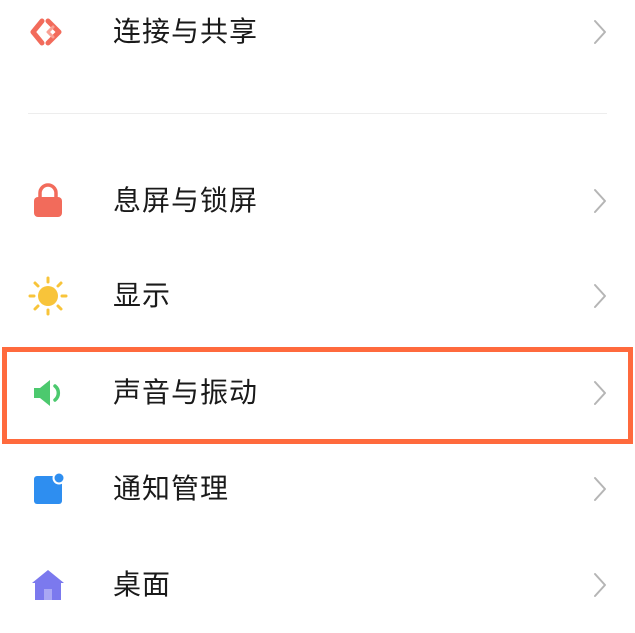  I want to click on settings-item-label: 息屏与锁屏, so click(186, 200).